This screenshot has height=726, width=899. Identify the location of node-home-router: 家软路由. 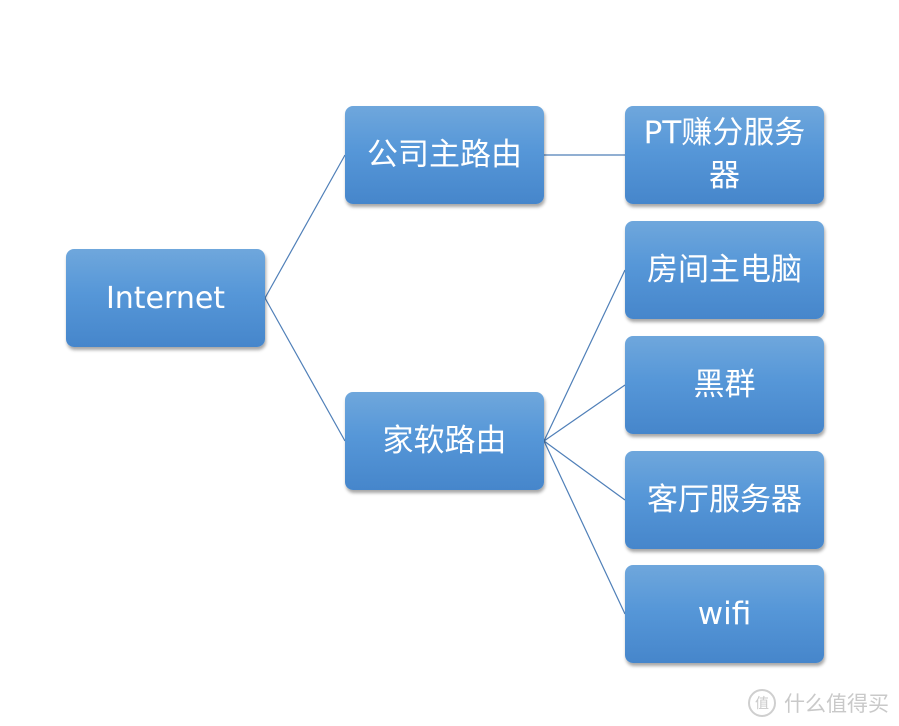
(444, 441).